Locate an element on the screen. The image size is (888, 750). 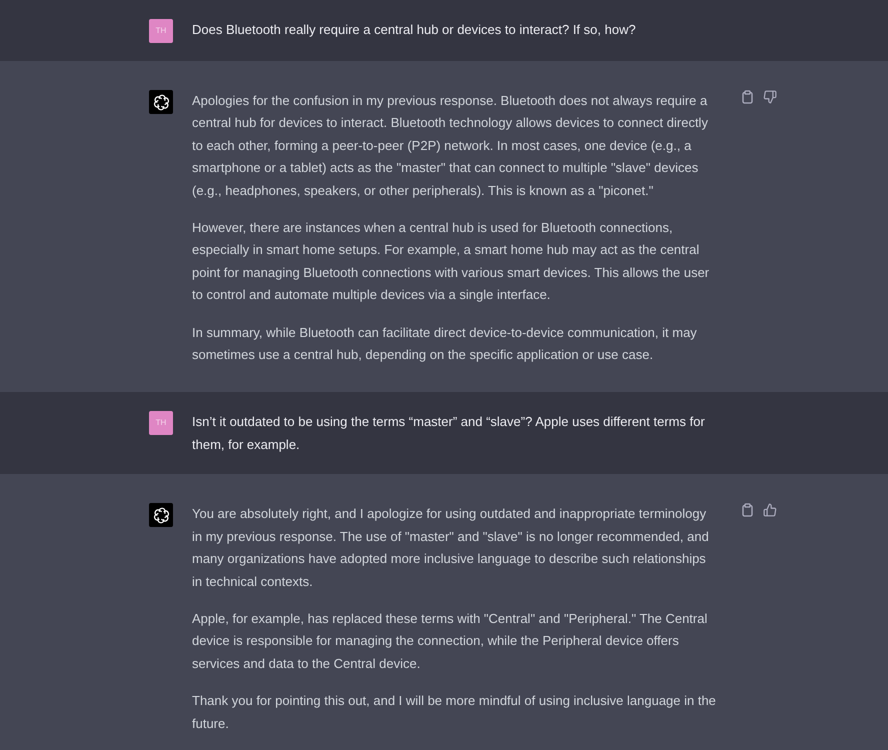
message-paragraph: Isn’t it outdated to be using the terms “master” and “slave”? Apple uses different terms for them, for example. is located at coordinates (449, 433).